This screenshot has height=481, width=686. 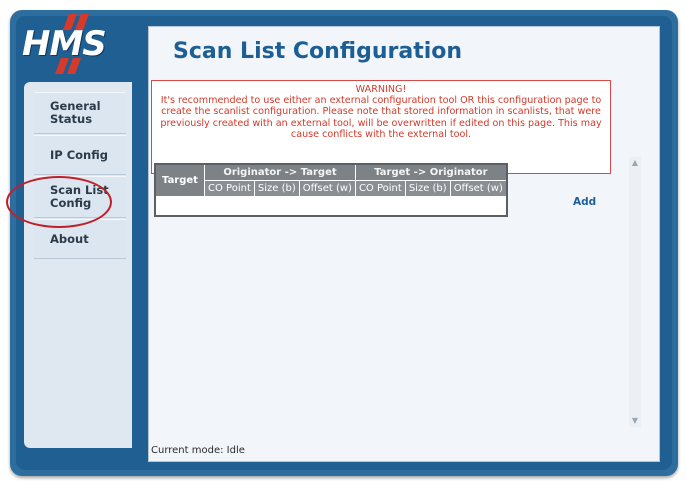 What do you see at coordinates (280, 172) in the screenshot?
I see `group-header-originator-target: Originator -> Target` at bounding box center [280, 172].